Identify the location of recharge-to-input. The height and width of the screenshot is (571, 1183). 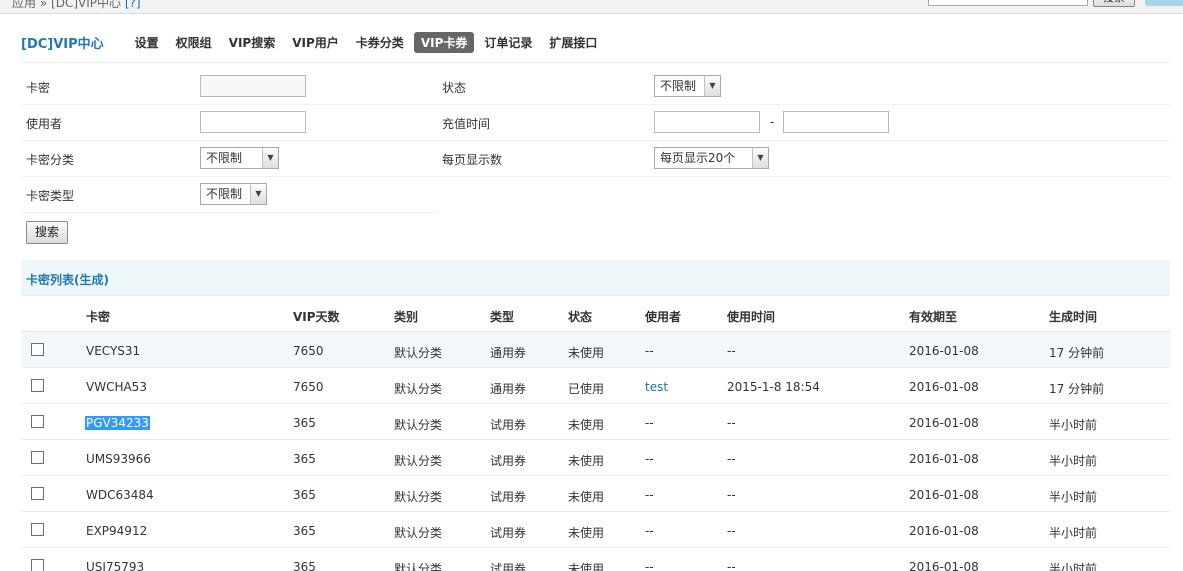
(836, 122).